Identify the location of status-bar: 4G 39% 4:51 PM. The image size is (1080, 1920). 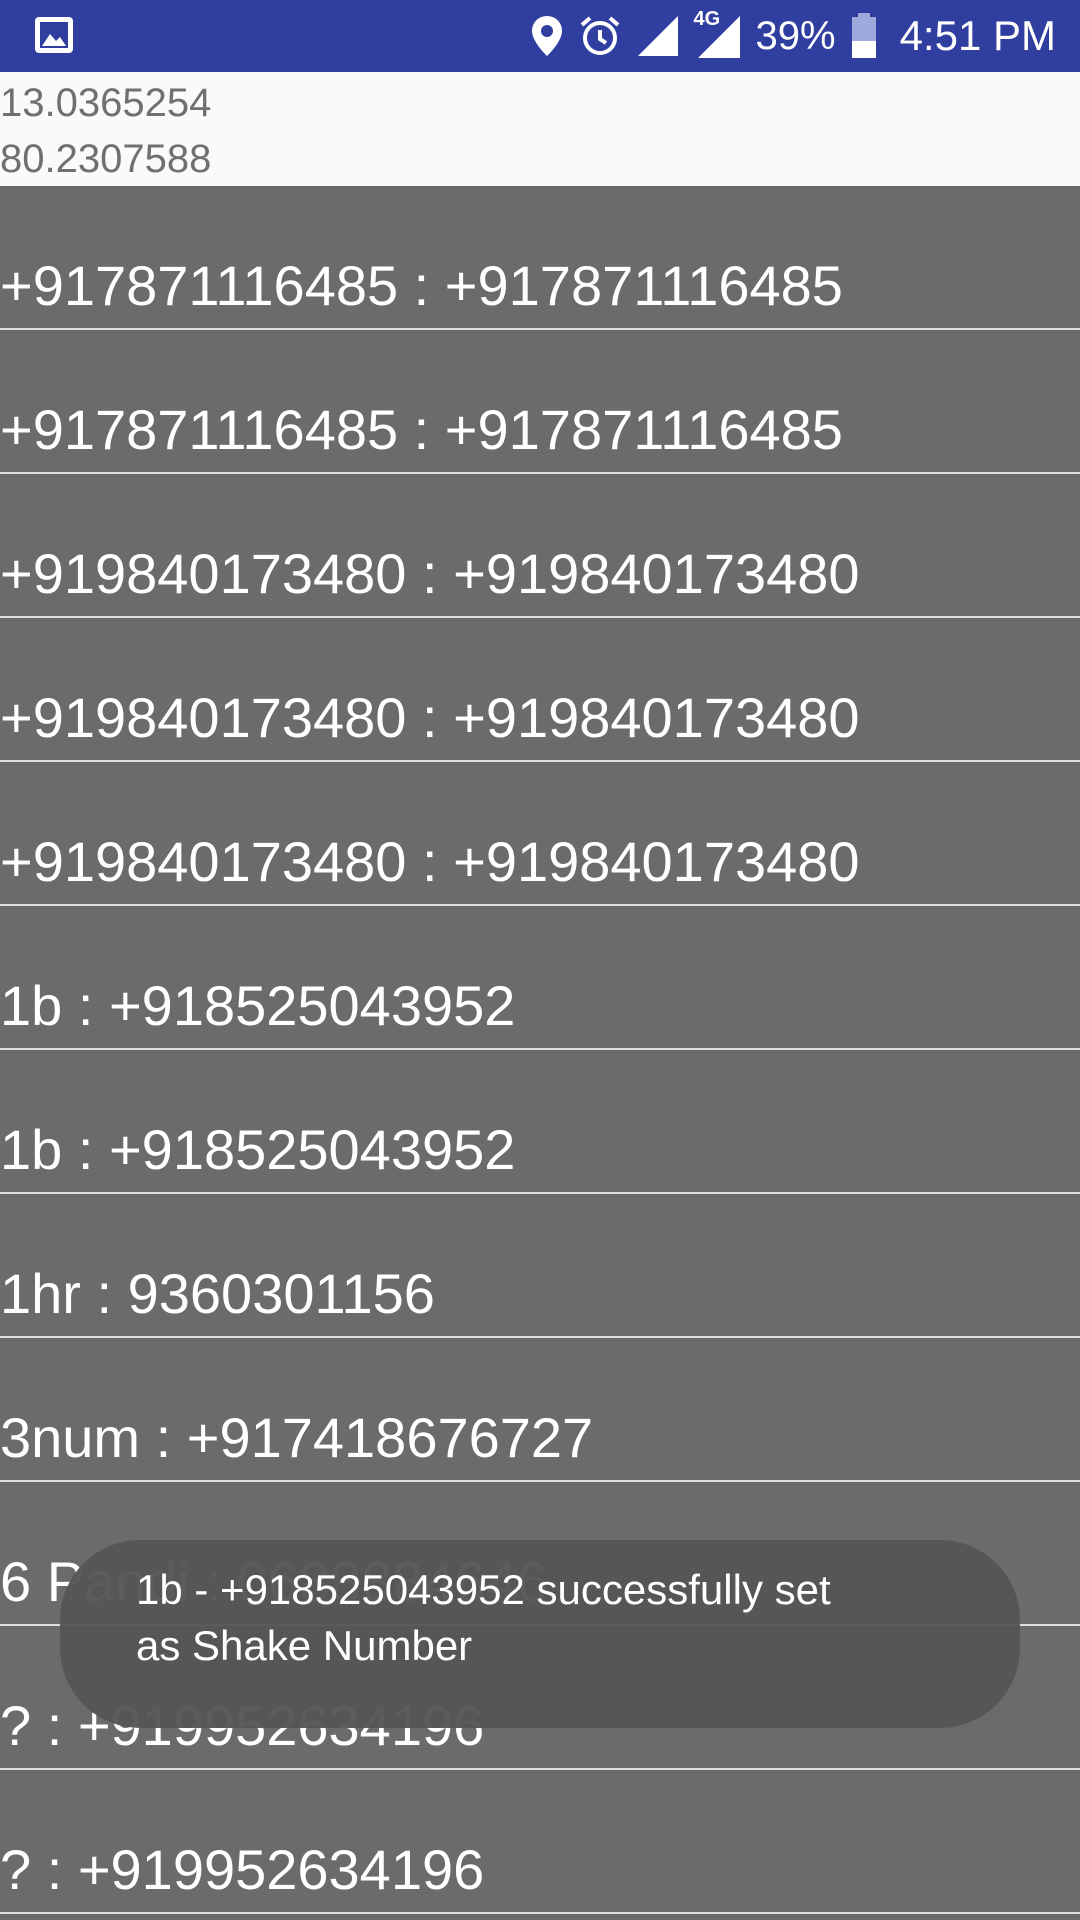
(540, 36).